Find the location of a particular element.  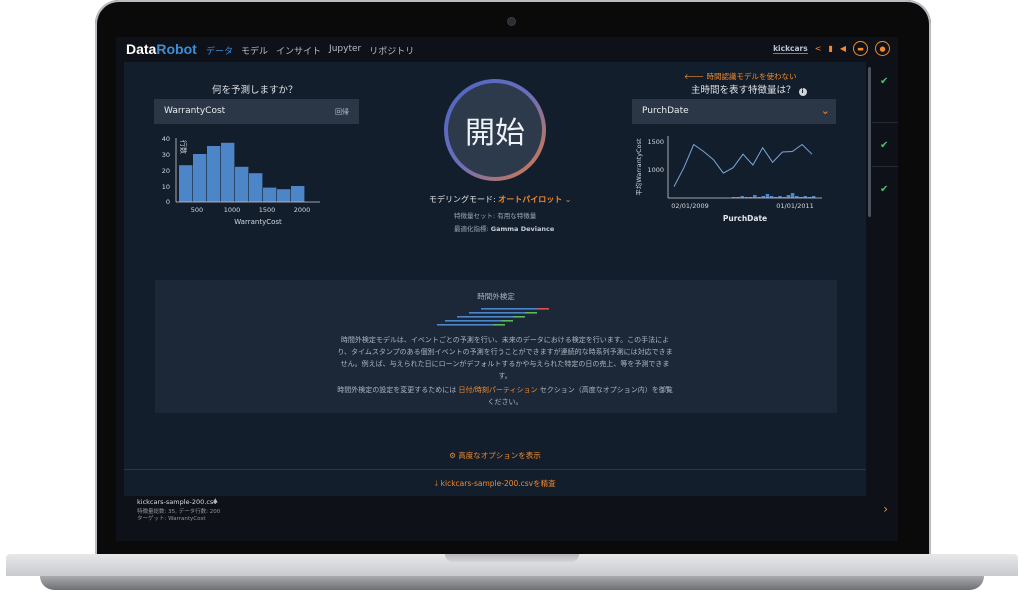

time-feature-select: PurchDate ⌄ is located at coordinates (734, 111).